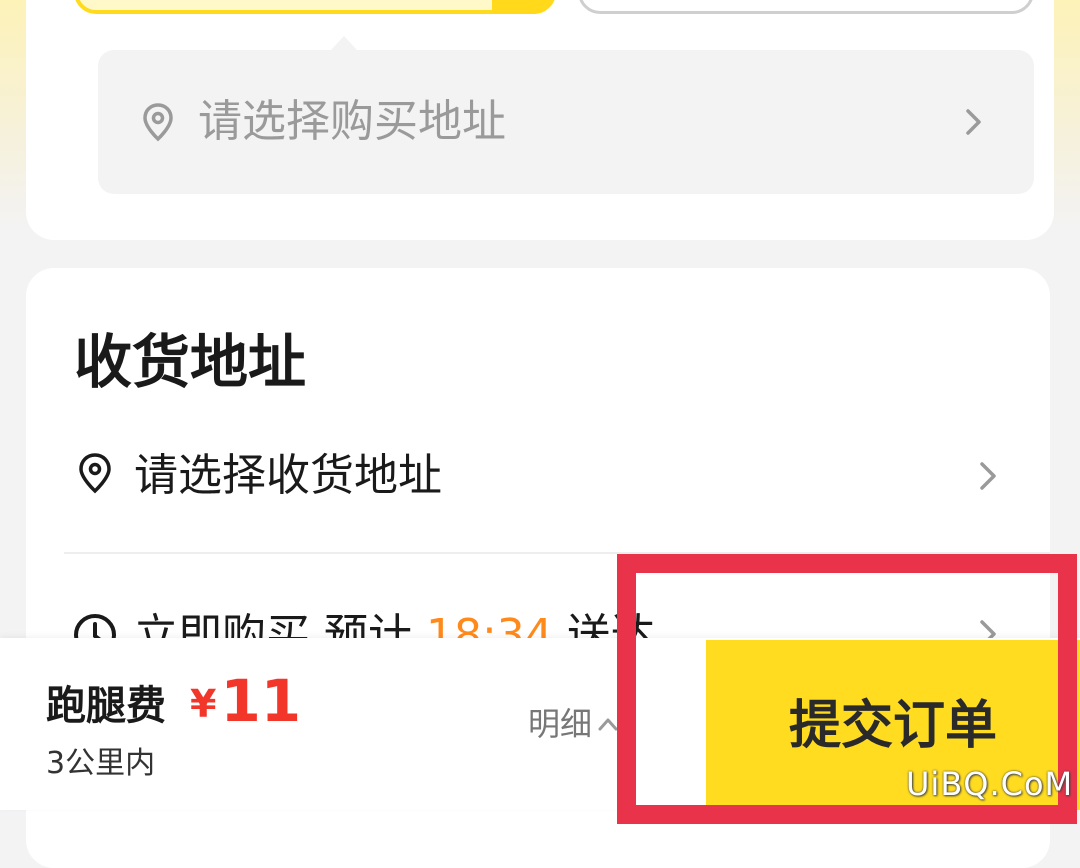 The image size is (1080, 868). I want to click on pointer-notch, so click(344, 43).